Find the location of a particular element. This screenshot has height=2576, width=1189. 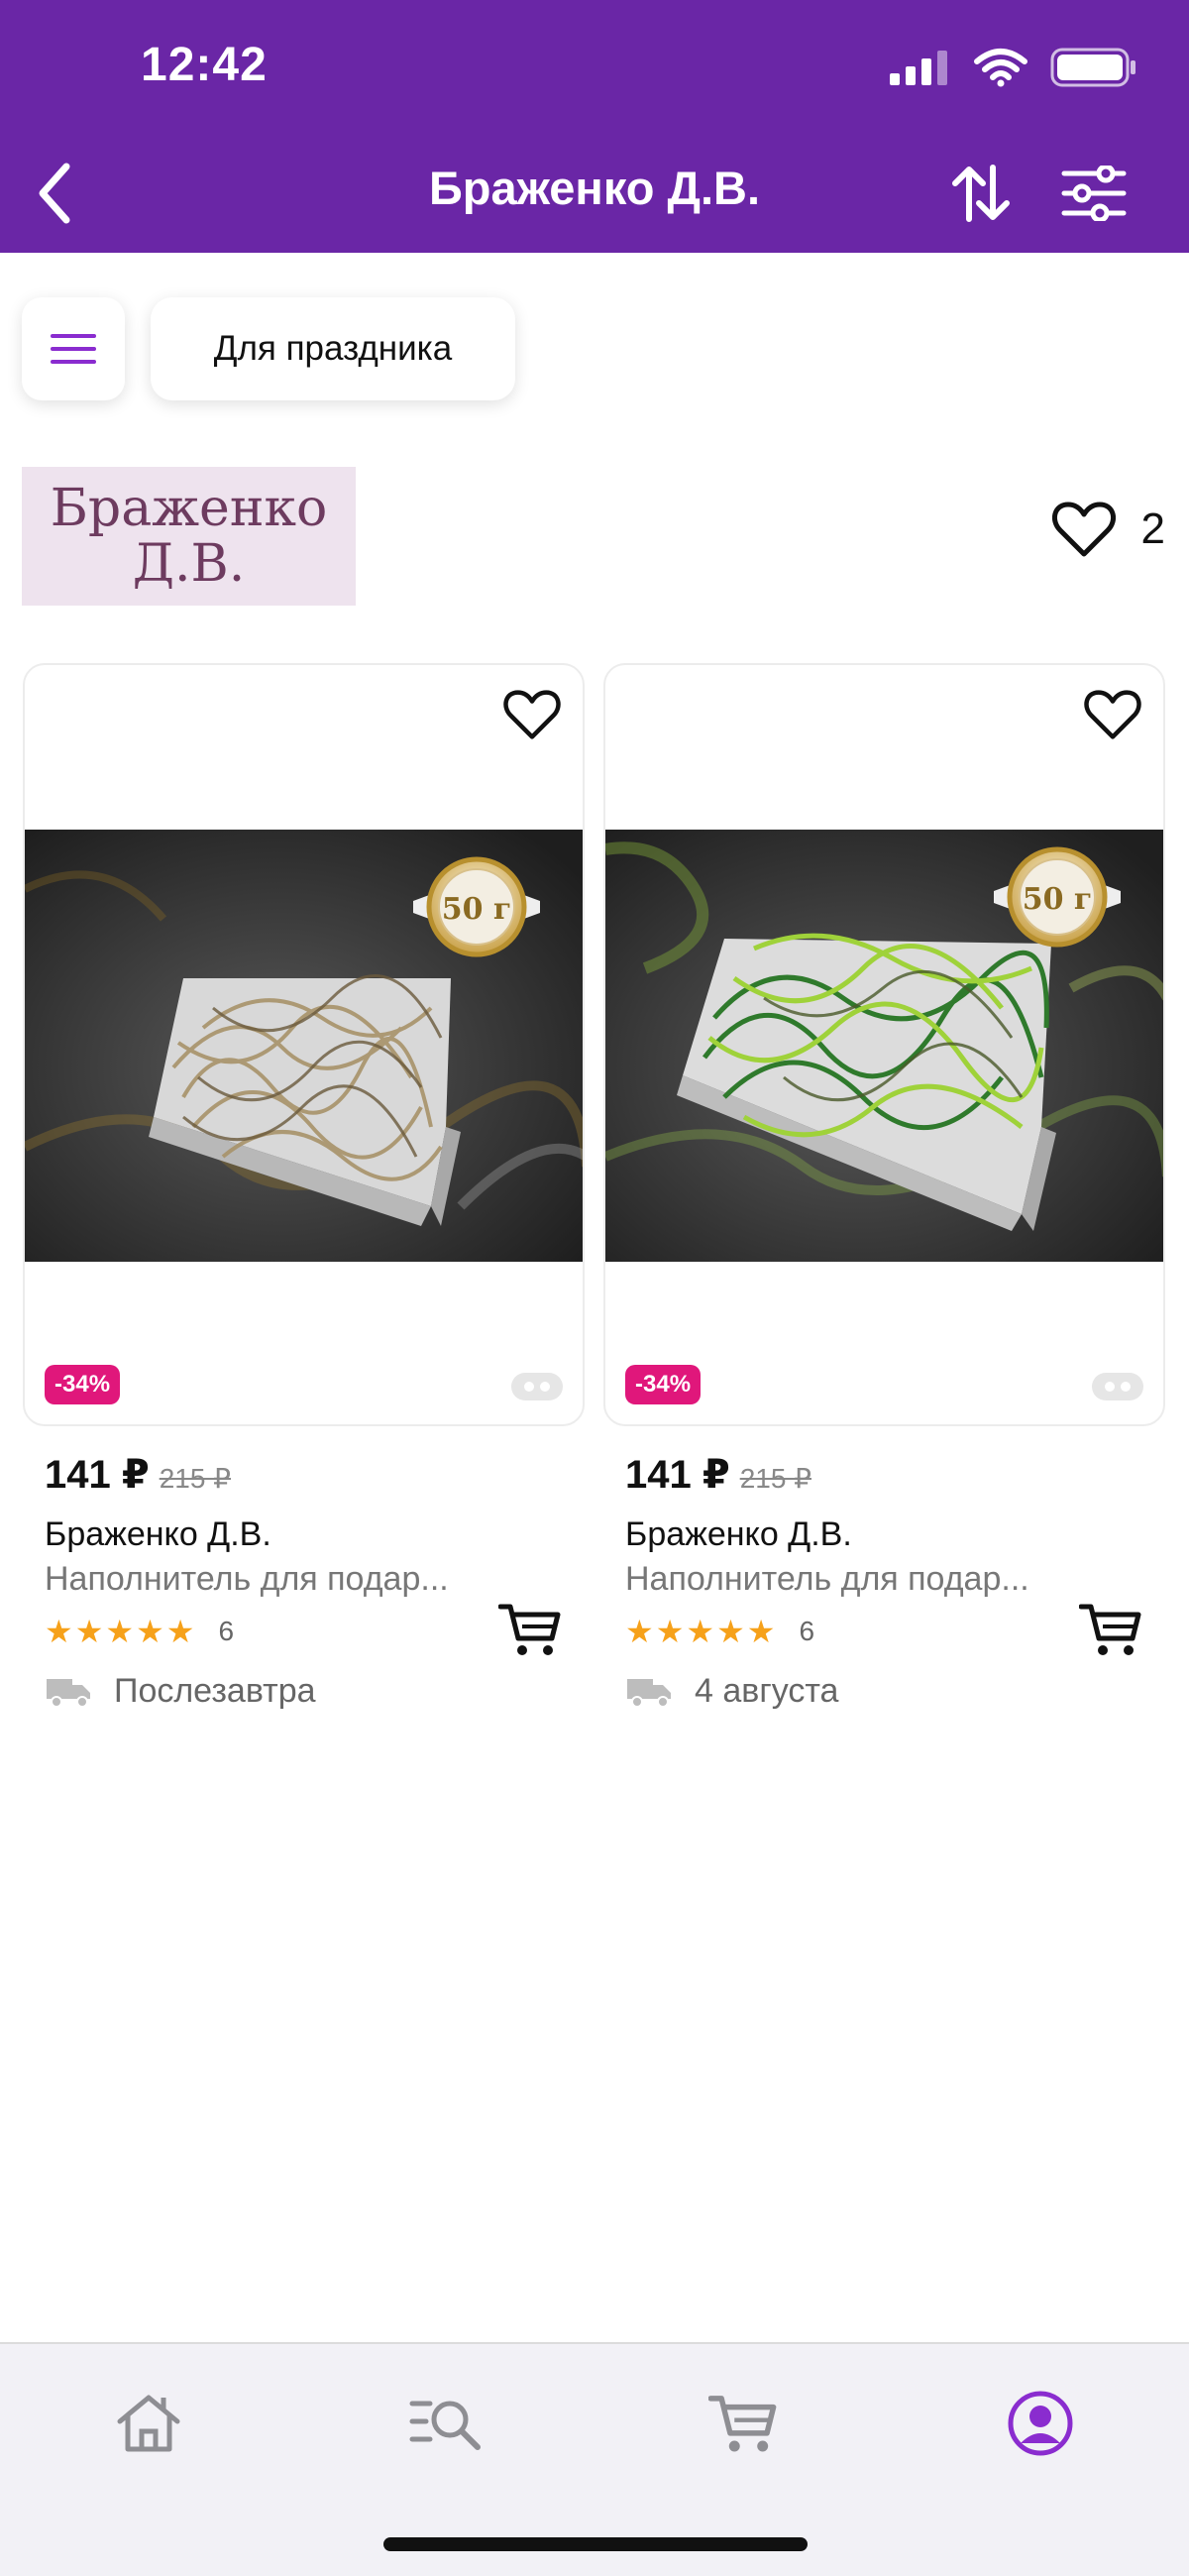

hamburger-icon is located at coordinates (73, 349).